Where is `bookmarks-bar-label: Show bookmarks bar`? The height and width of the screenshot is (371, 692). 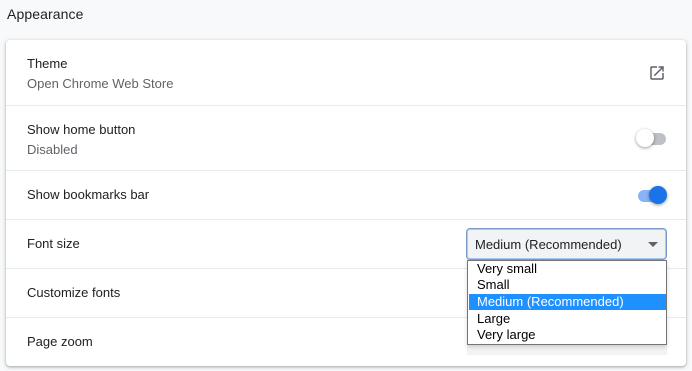 bookmarks-bar-label: Show bookmarks bar is located at coordinates (88, 194).